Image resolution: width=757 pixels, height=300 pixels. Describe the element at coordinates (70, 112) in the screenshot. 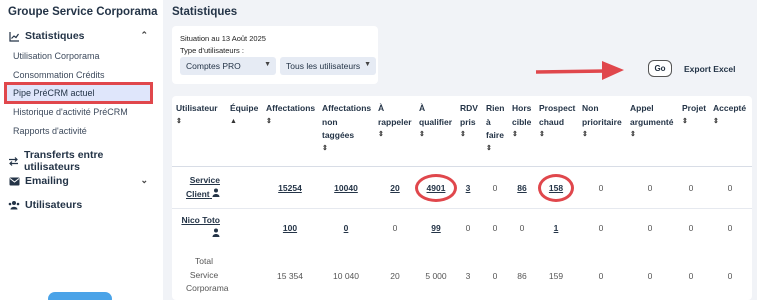

I see `sidebar-item-historique: Historique d'activité PréCRM` at that location.